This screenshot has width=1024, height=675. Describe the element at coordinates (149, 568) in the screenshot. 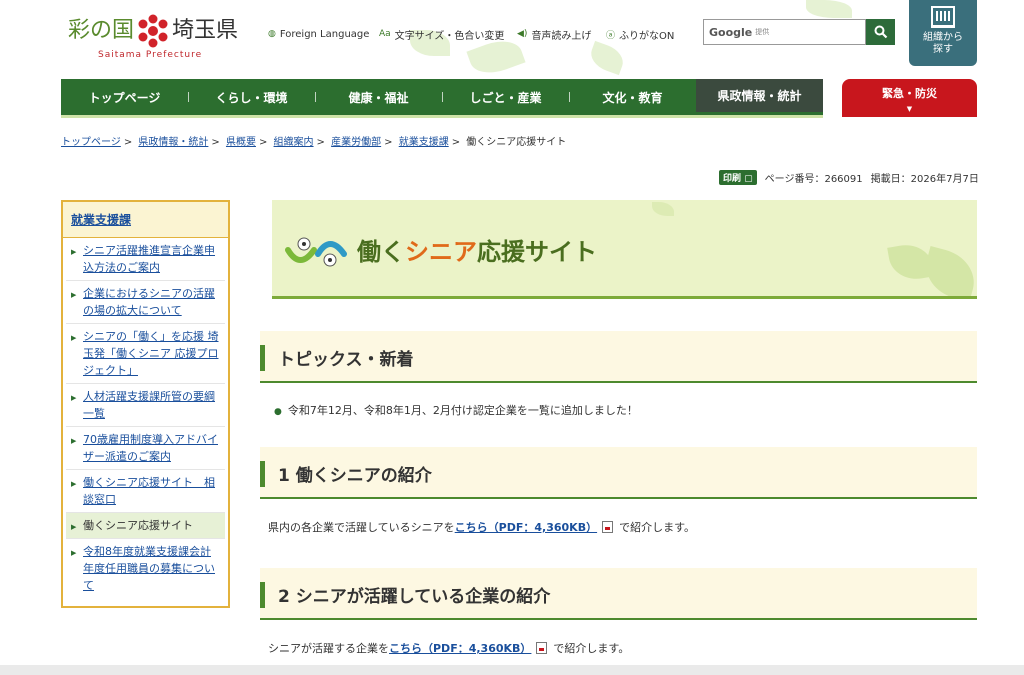

I see `sidebar-link: 令和8年度就業支援課会計年度任用職員の募集について` at that location.